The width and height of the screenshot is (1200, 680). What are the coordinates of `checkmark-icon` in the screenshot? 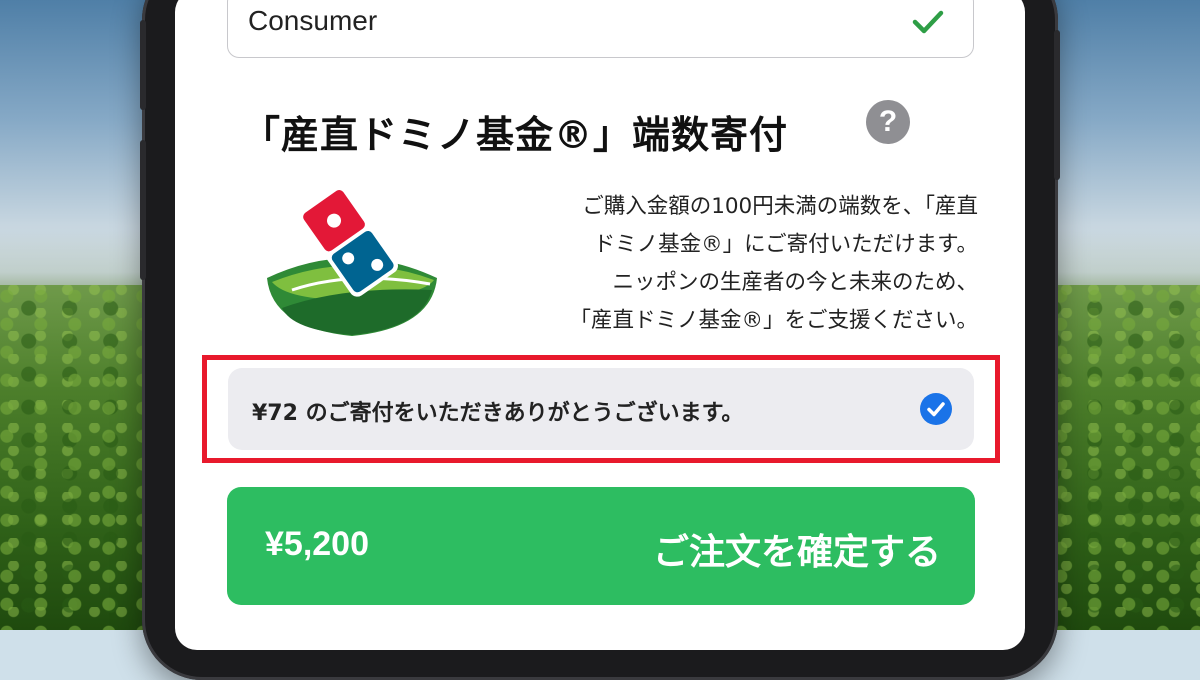 It's located at (928, 22).